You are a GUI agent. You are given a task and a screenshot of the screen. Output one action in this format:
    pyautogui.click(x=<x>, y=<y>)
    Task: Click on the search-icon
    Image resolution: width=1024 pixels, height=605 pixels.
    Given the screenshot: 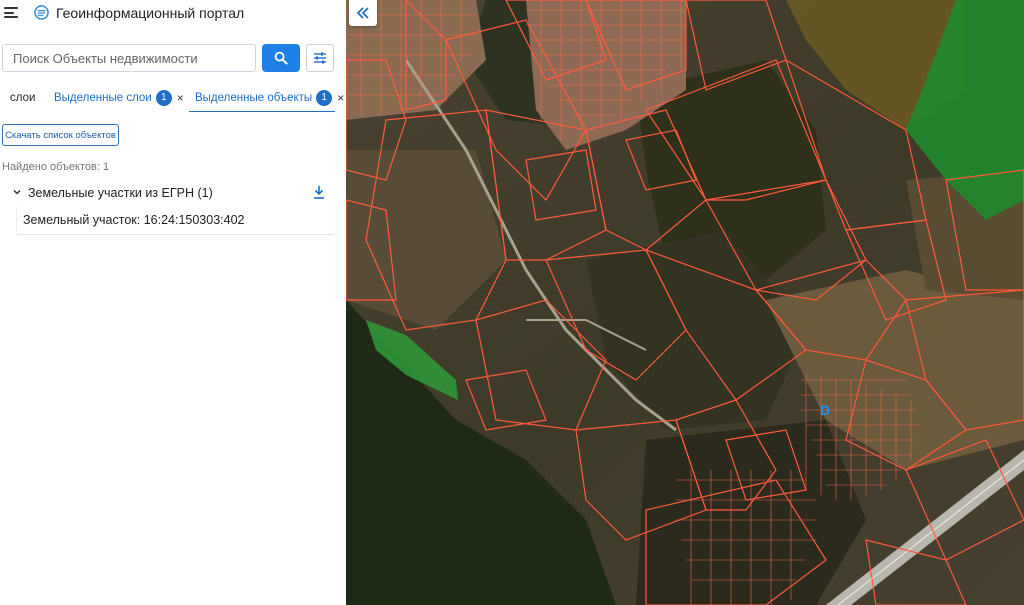 What is the action you would take?
    pyautogui.click(x=281, y=58)
    